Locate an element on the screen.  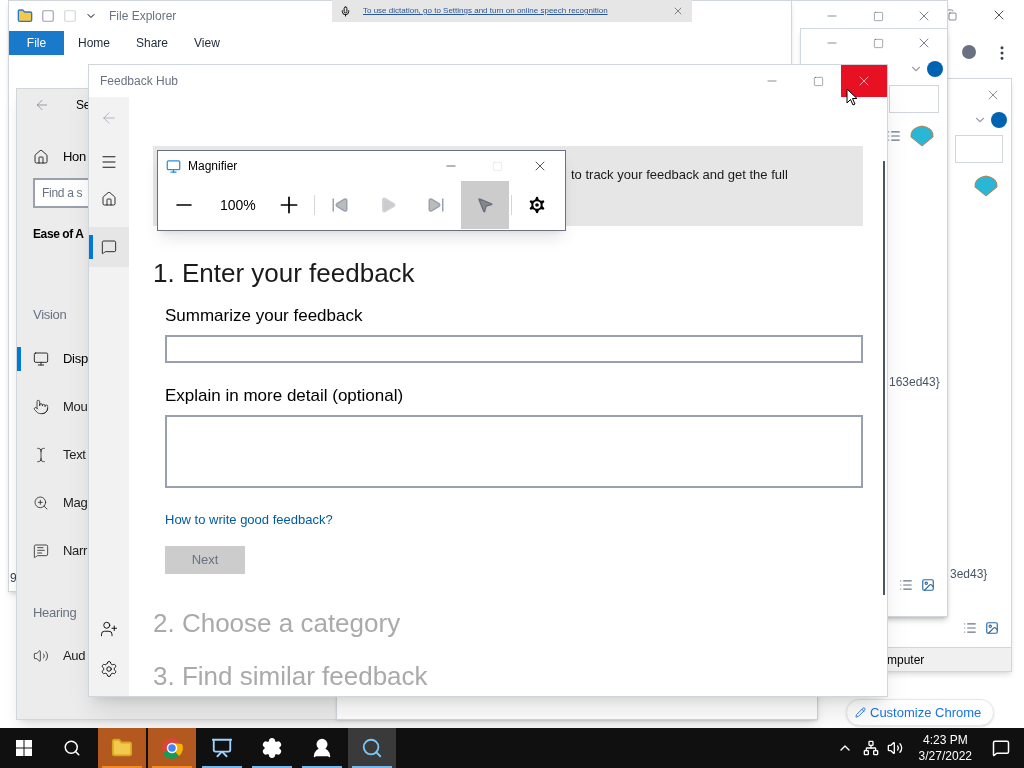
status-text: 9 is located at coordinates (13, 578).